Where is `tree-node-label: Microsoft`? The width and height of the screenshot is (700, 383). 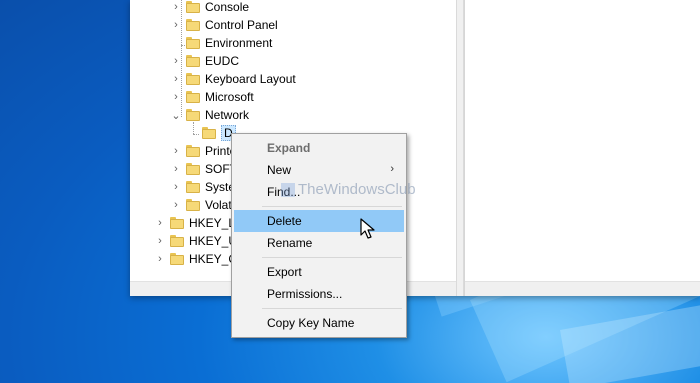
tree-node-label: Microsoft is located at coordinates (229, 97).